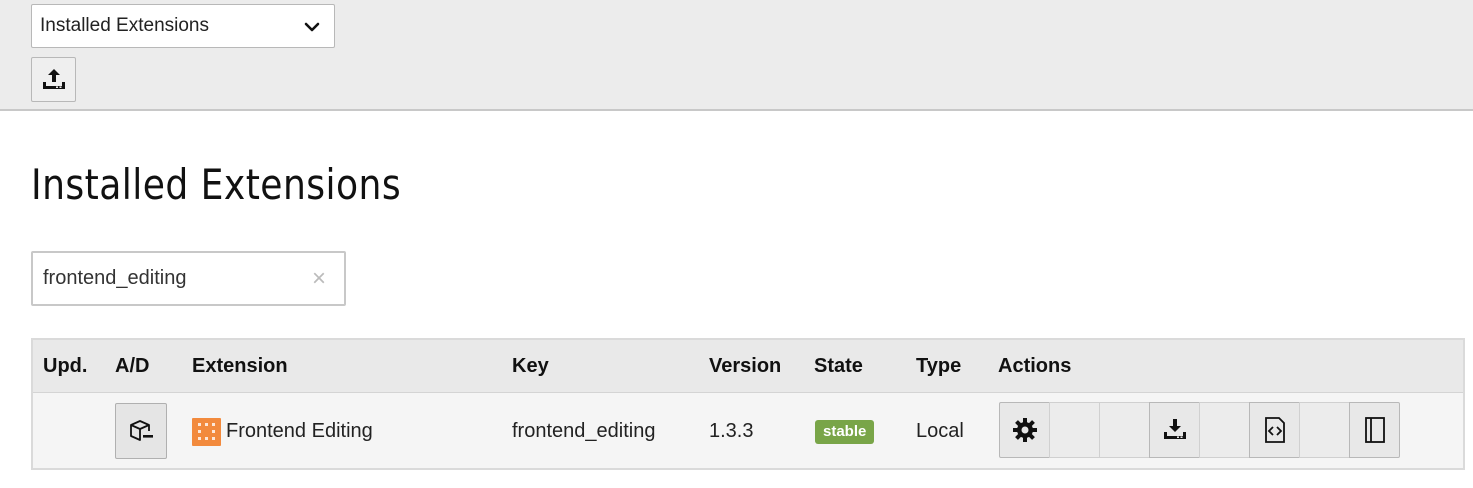 The image size is (1473, 488). I want to click on extension-type: Local, so click(940, 431).